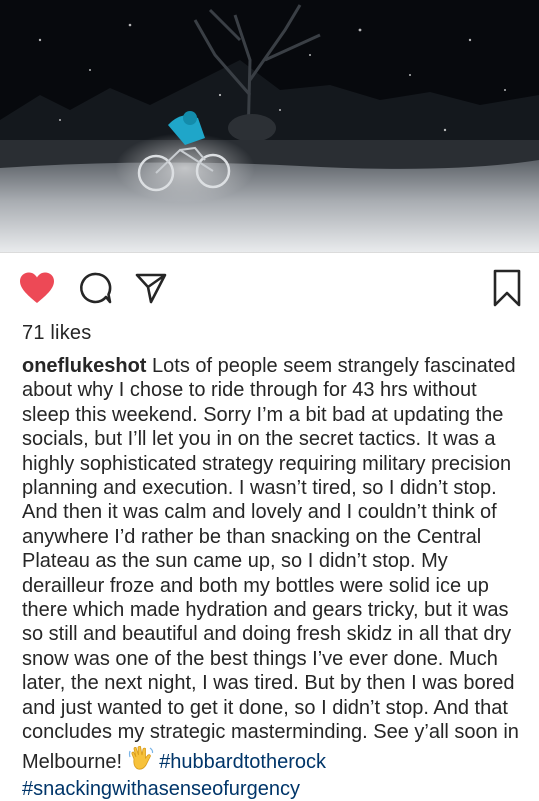 The image size is (539, 801). I want to click on share-icon, so click(151, 288).